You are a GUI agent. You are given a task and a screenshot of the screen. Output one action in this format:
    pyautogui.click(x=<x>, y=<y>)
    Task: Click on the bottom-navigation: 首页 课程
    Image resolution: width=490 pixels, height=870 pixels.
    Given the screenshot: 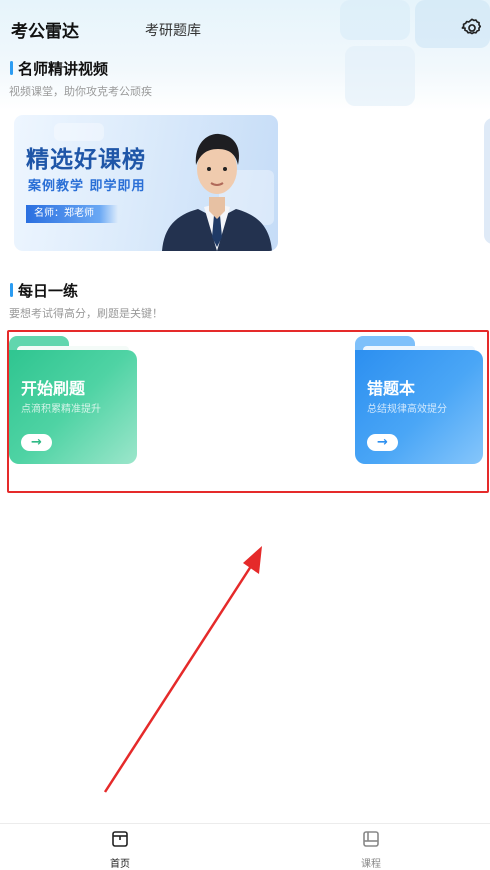 What is the action you would take?
    pyautogui.click(x=245, y=846)
    